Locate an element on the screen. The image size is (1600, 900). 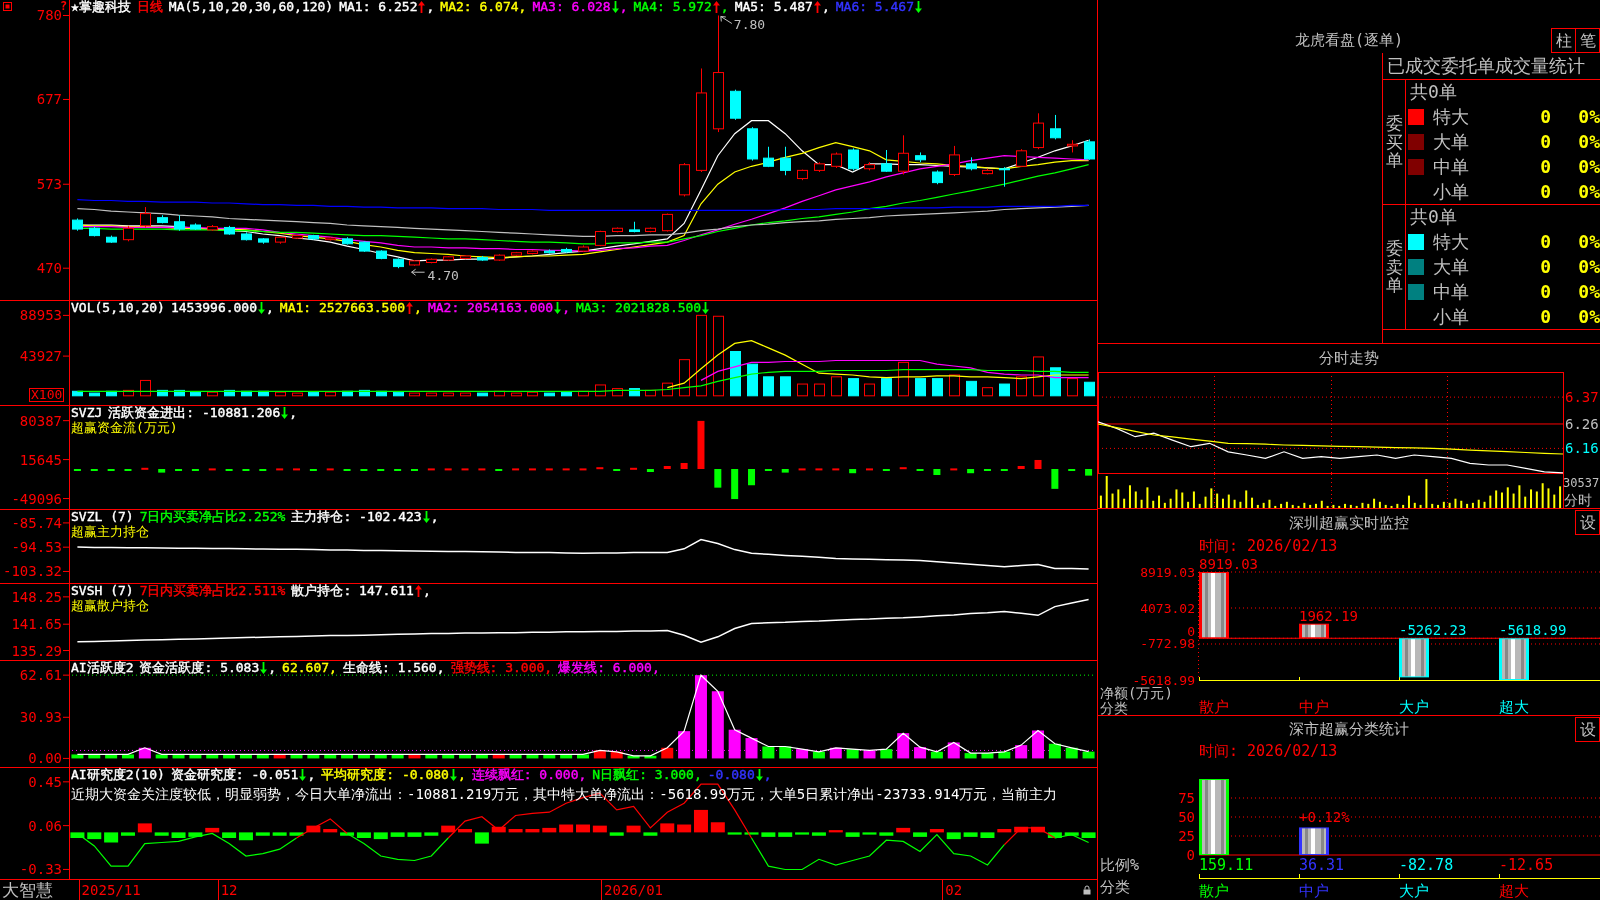
axis-label: 分时 is located at coordinates (1578, 500).